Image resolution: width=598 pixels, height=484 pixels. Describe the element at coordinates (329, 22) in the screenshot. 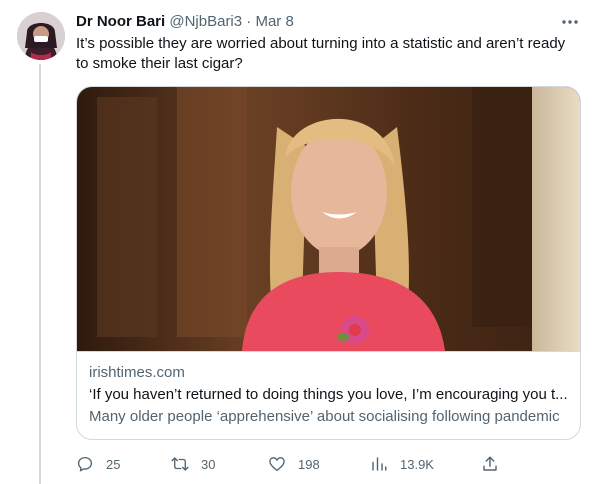

I see `tweet-header: Dr Noor Bari @NjbBari3 · Mar 8` at that location.